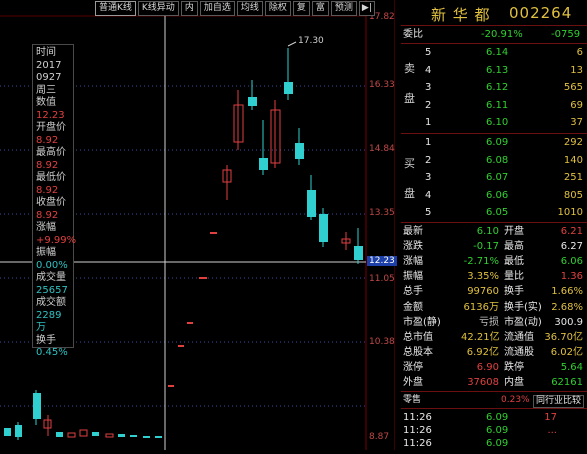 The height and width of the screenshot is (454, 587). Describe the element at coordinates (515, 400) in the screenshot. I see `sector-pct: 0.23%` at that location.